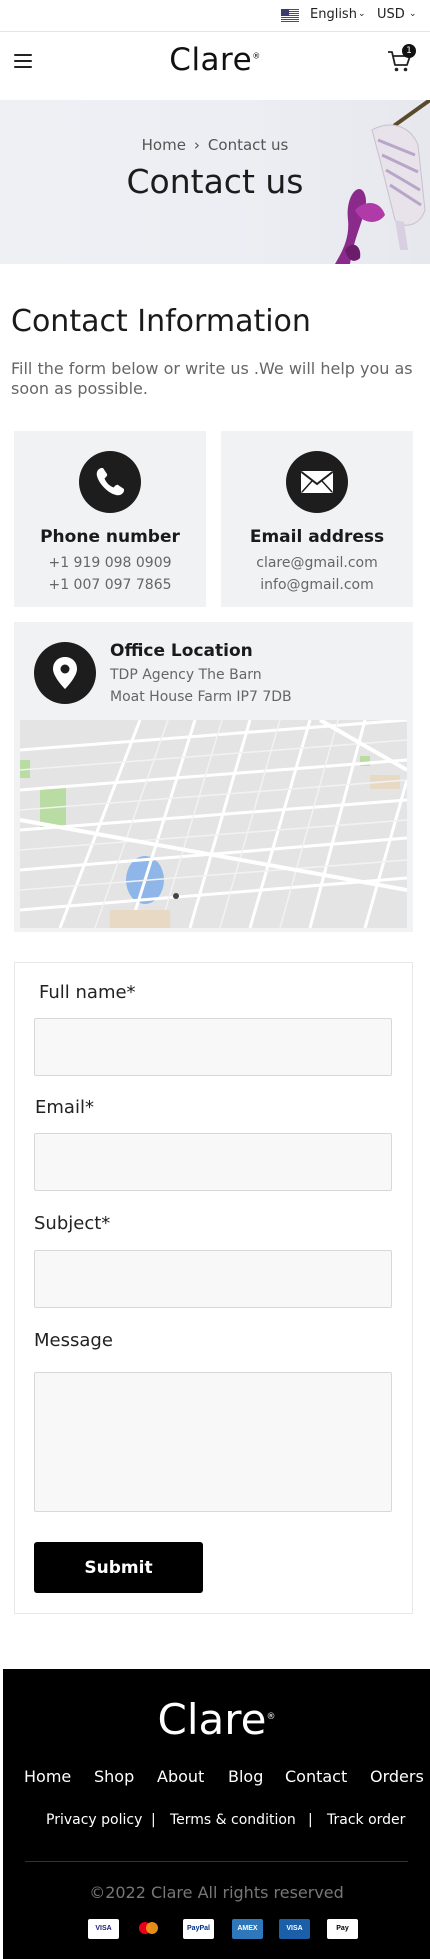 This screenshot has width=430, height=1959. I want to click on copyright: ©2022 Clare All rights reserved, so click(216, 1892).